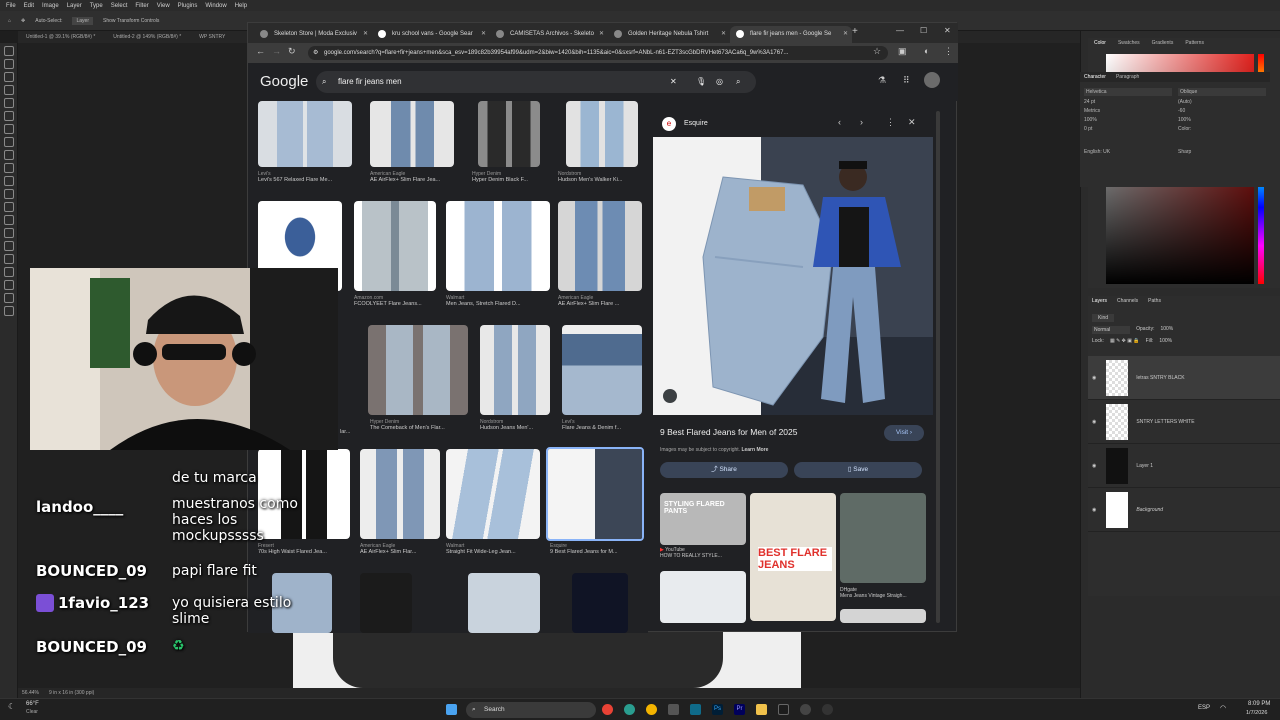  What do you see at coordinates (629, 709) in the screenshot?
I see `chrome-profile-icon` at bounding box center [629, 709].